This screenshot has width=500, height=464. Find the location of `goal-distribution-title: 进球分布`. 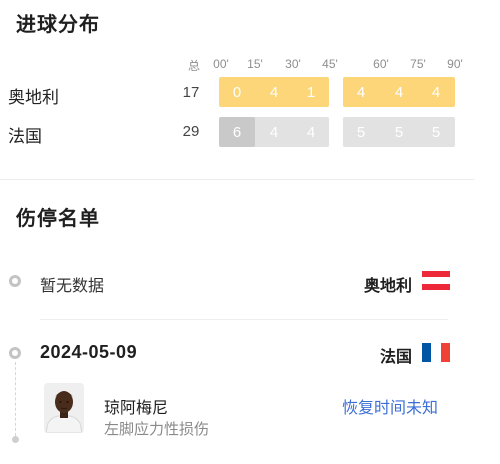

goal-distribution-title: 进球分布 is located at coordinates (58, 25).